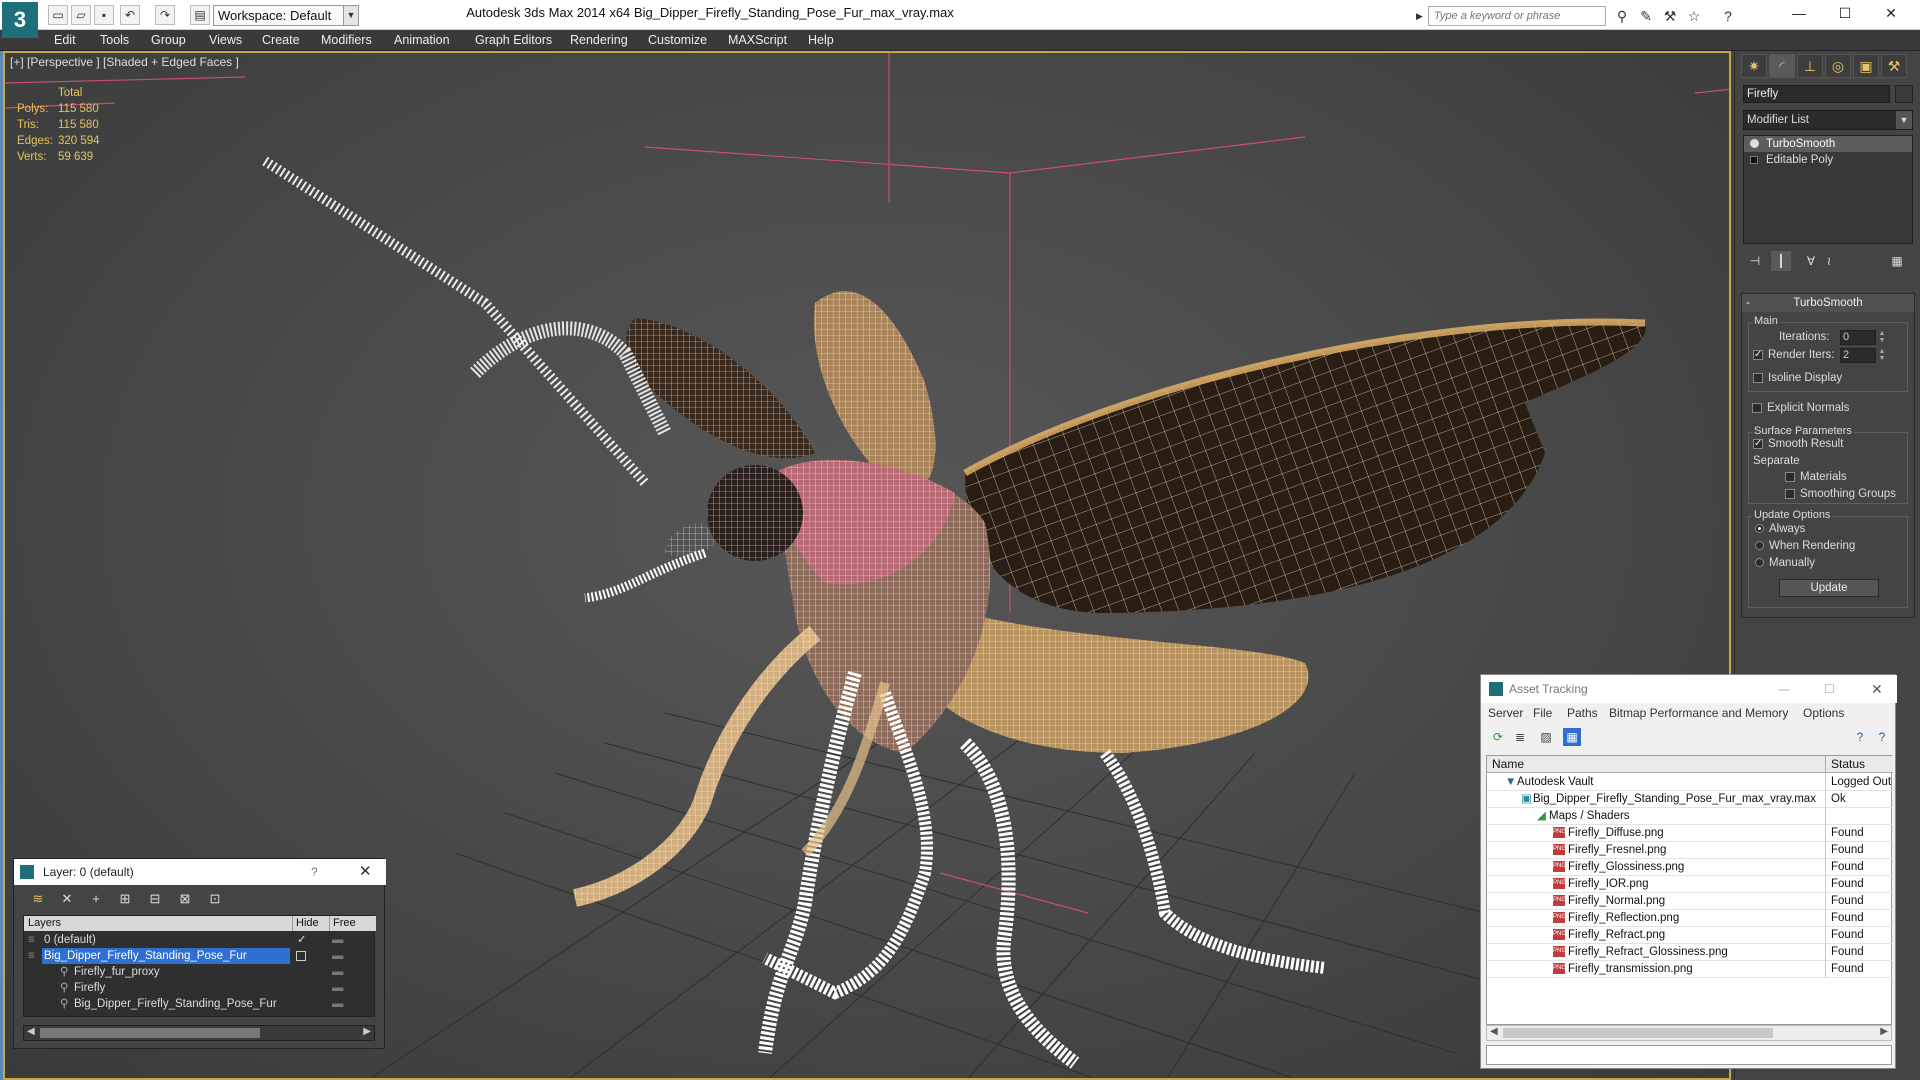  I want to click on layer-row: ⚲ Firefly_fur_proxy ▬, so click(200, 972).